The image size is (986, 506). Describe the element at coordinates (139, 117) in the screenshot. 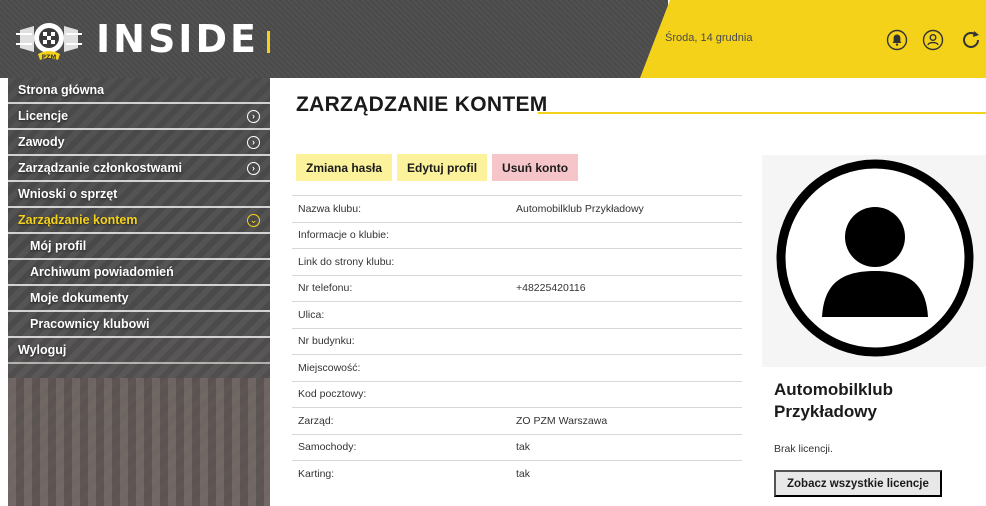

I see `sidebar-item-licenses: Licencje ›` at that location.